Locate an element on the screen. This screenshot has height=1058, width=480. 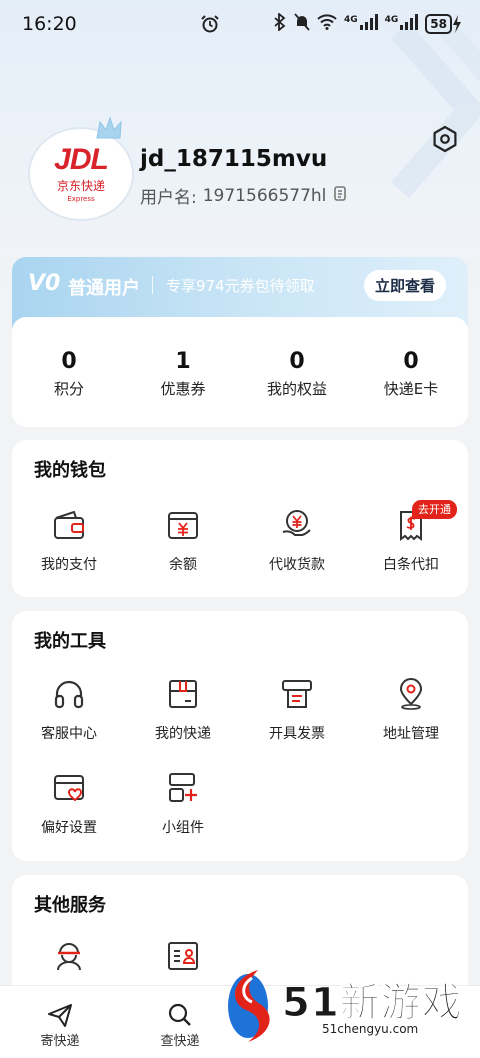
location-icon is located at coordinates (411, 694).